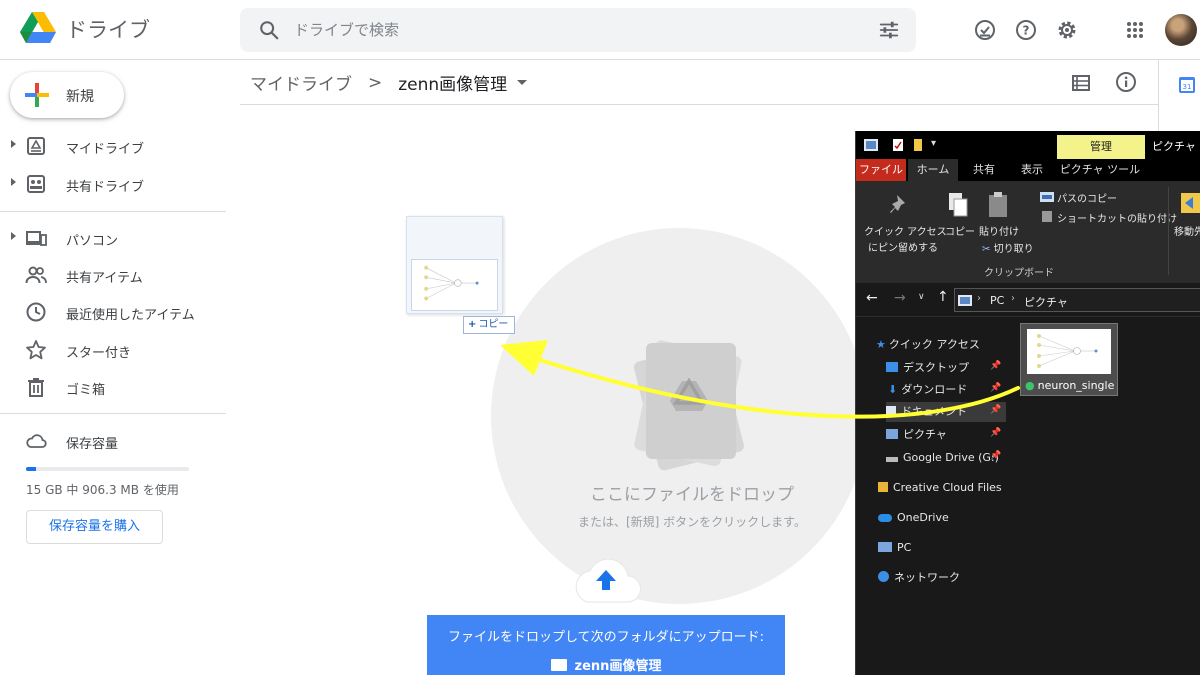  I want to click on network-icon, so click(883, 576).